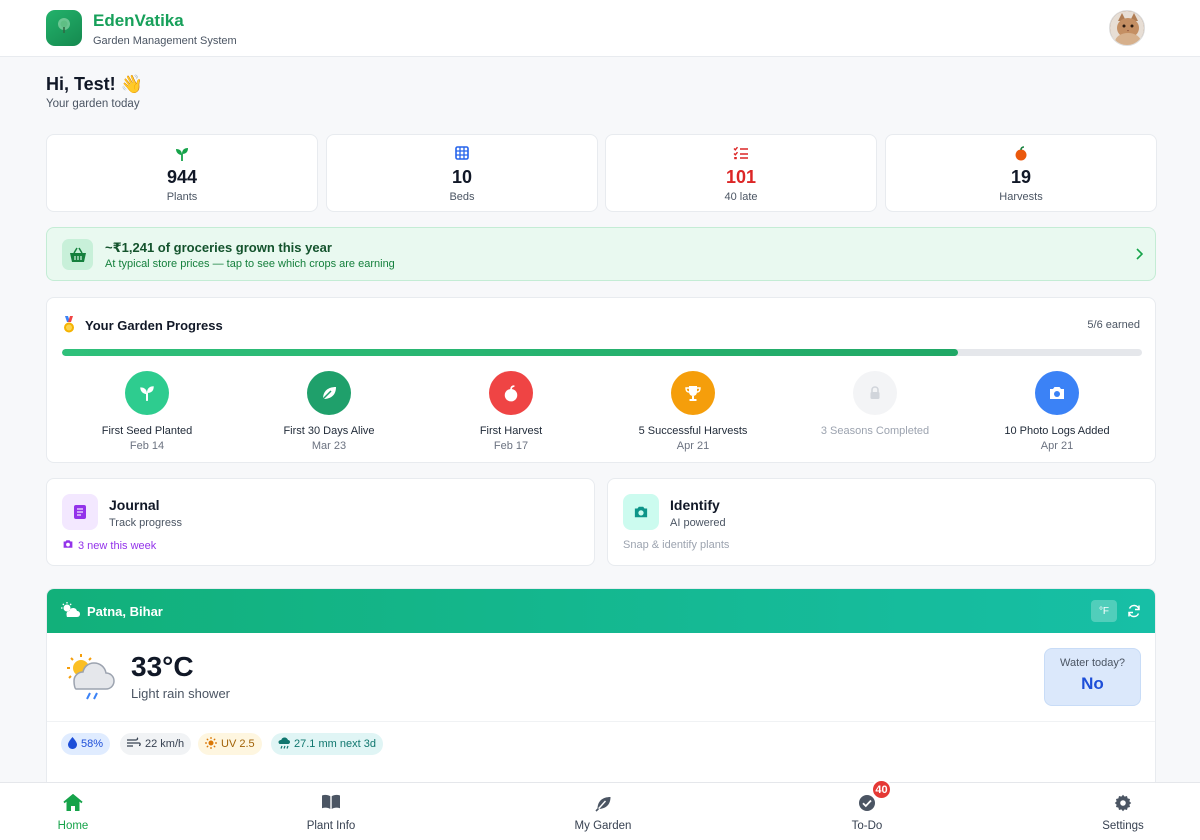 Image resolution: width=1200 pixels, height=840 pixels. Describe the element at coordinates (1021, 177) in the screenshot. I see `stat-value: 19` at that location.